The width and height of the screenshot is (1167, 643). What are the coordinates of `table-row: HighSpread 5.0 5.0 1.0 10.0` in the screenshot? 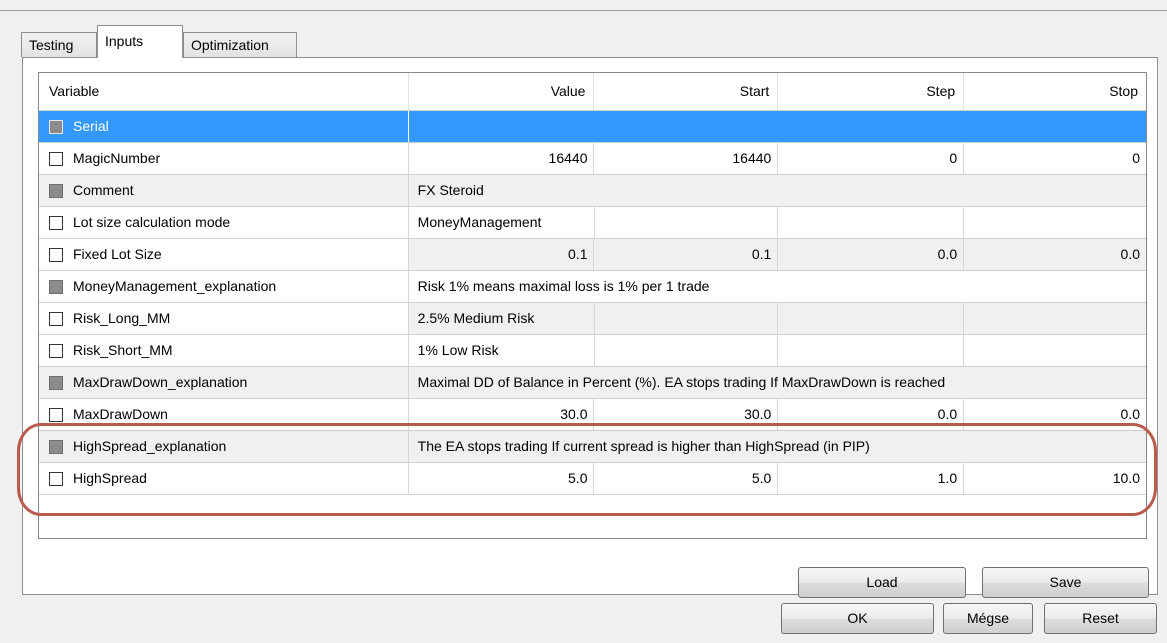 It's located at (592, 479).